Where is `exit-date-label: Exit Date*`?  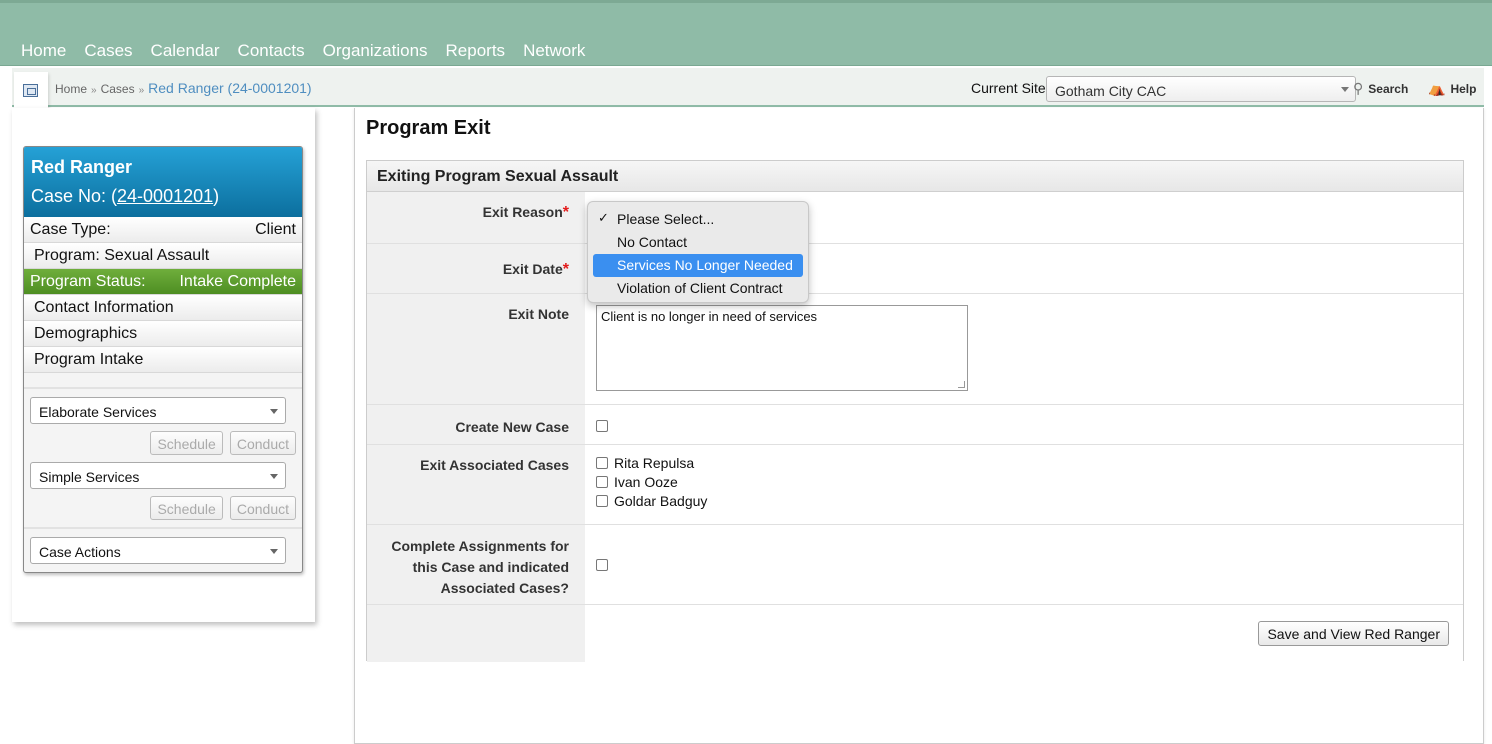
exit-date-label: Exit Date* is located at coordinates (476, 268).